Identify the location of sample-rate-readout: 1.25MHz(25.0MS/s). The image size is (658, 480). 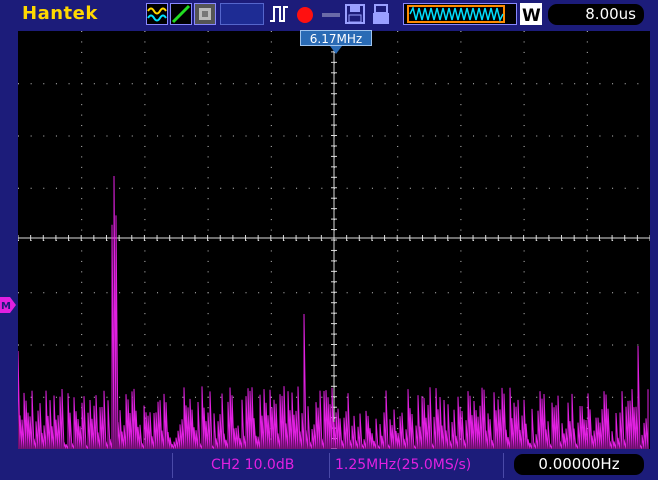
(418, 465).